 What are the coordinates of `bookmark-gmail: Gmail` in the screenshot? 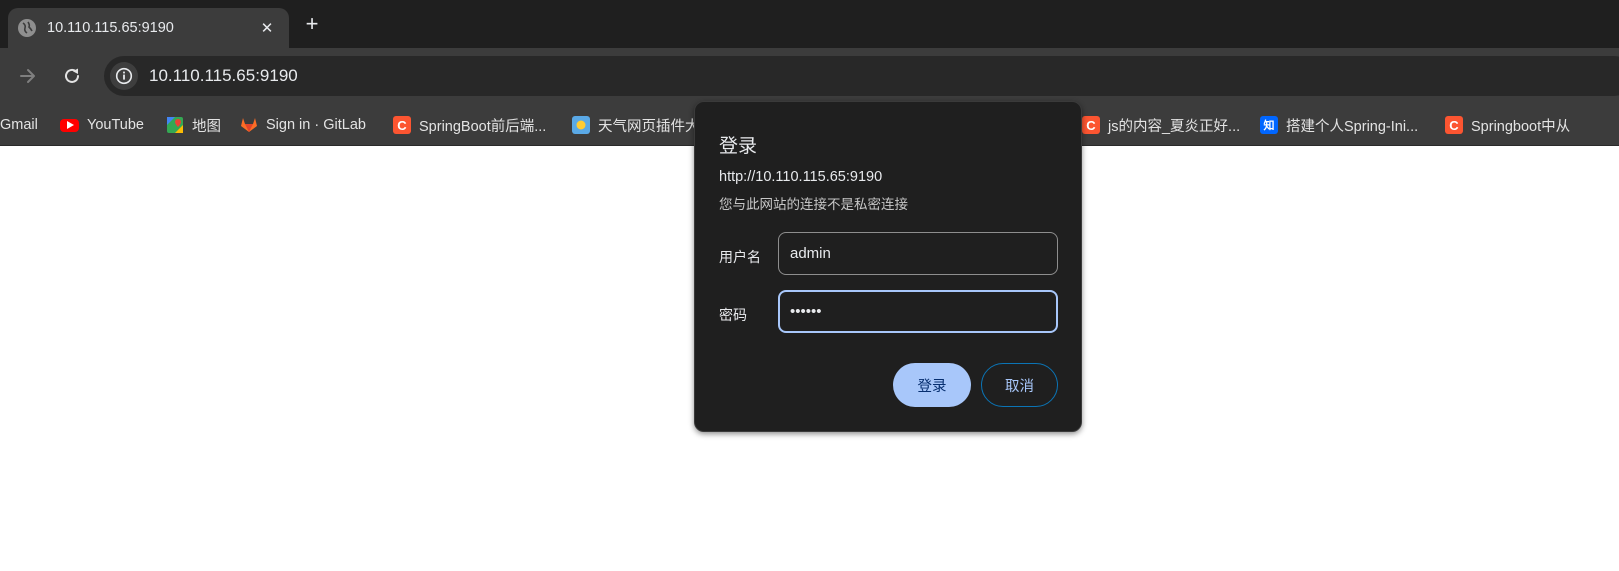 It's located at (19, 125).